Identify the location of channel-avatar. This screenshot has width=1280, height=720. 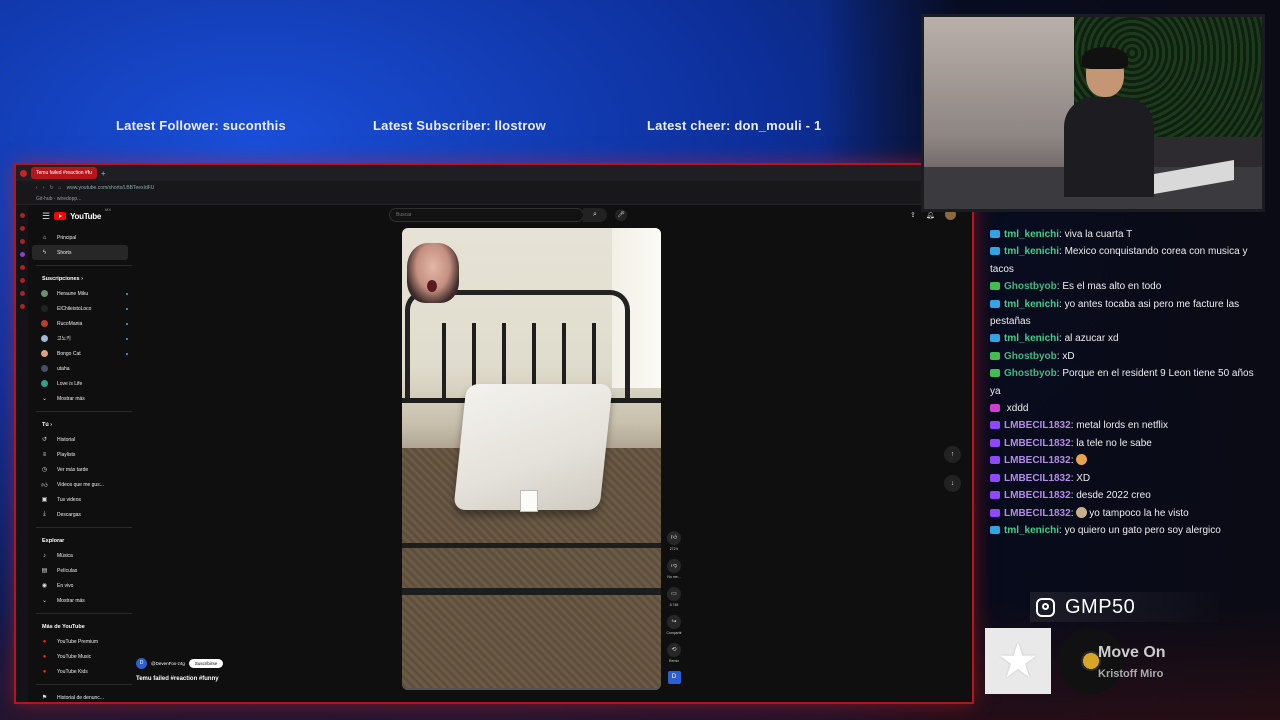
(44, 368).